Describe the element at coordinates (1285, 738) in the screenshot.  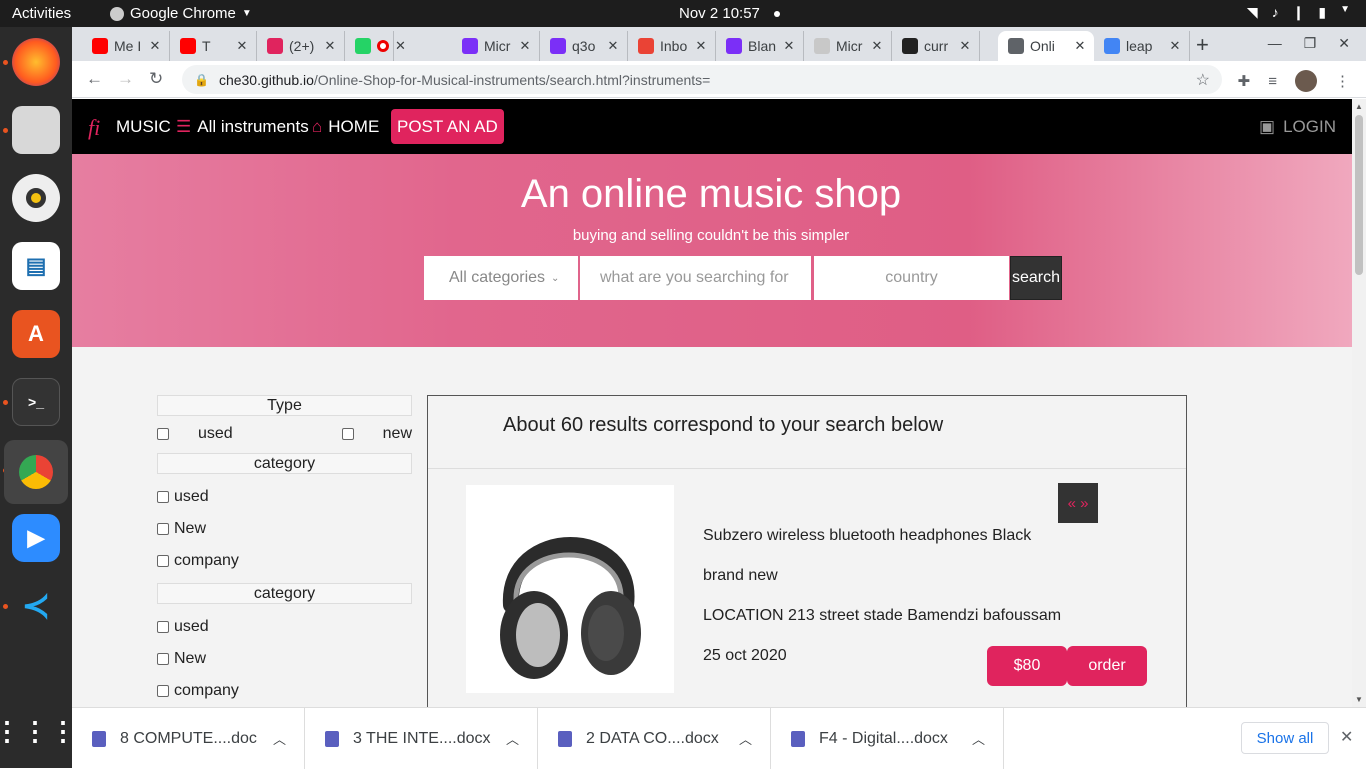
I see `show-all-button: Show all` at that location.